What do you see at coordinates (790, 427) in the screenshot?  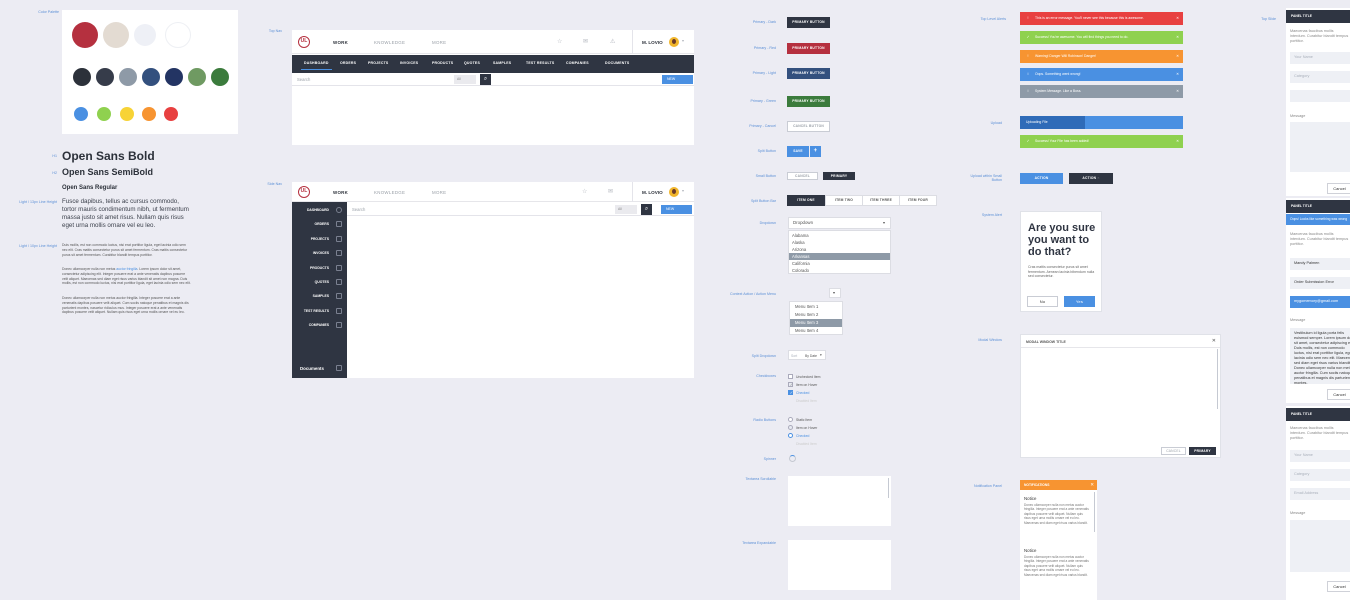 I see `radio-hover` at bounding box center [790, 427].